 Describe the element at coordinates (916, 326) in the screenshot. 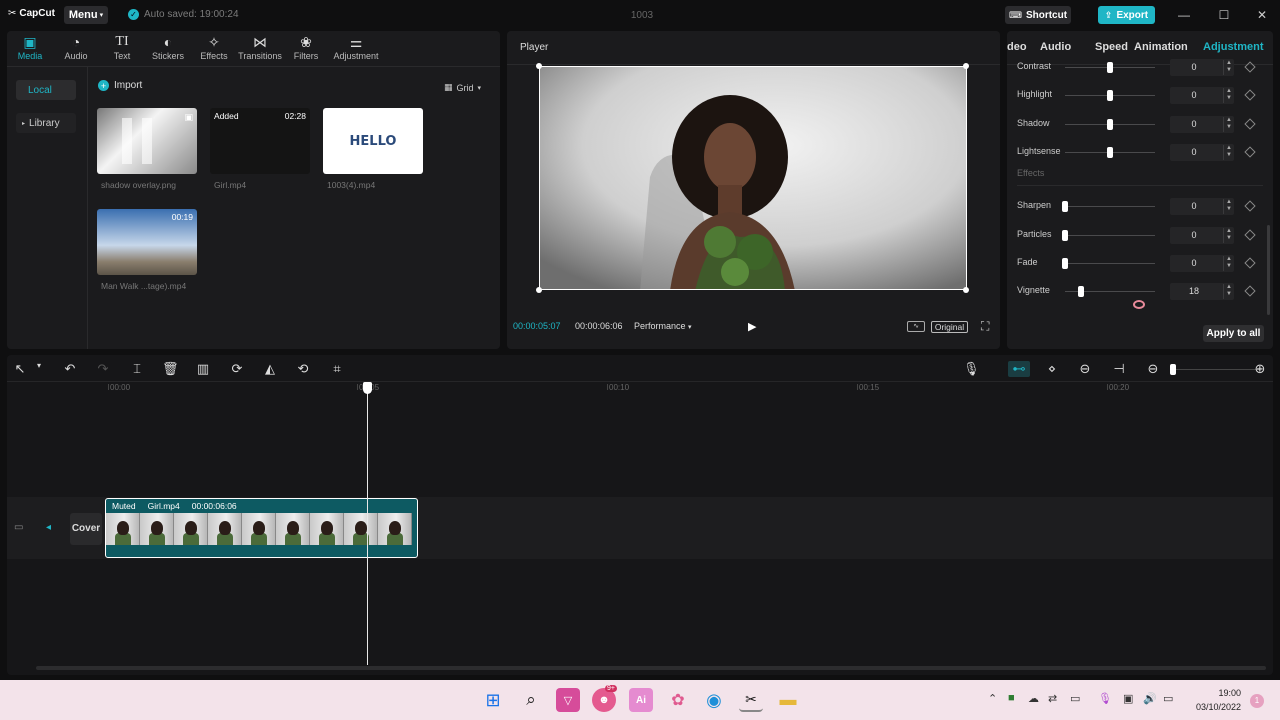

I see `waveform-icon: ∿` at that location.